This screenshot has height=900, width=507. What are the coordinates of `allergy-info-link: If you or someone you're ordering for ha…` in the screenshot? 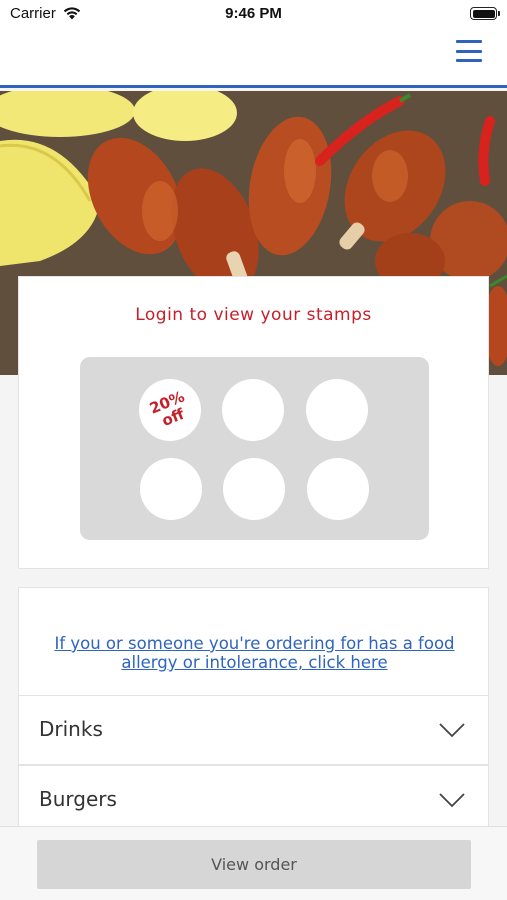 It's located at (254, 653).